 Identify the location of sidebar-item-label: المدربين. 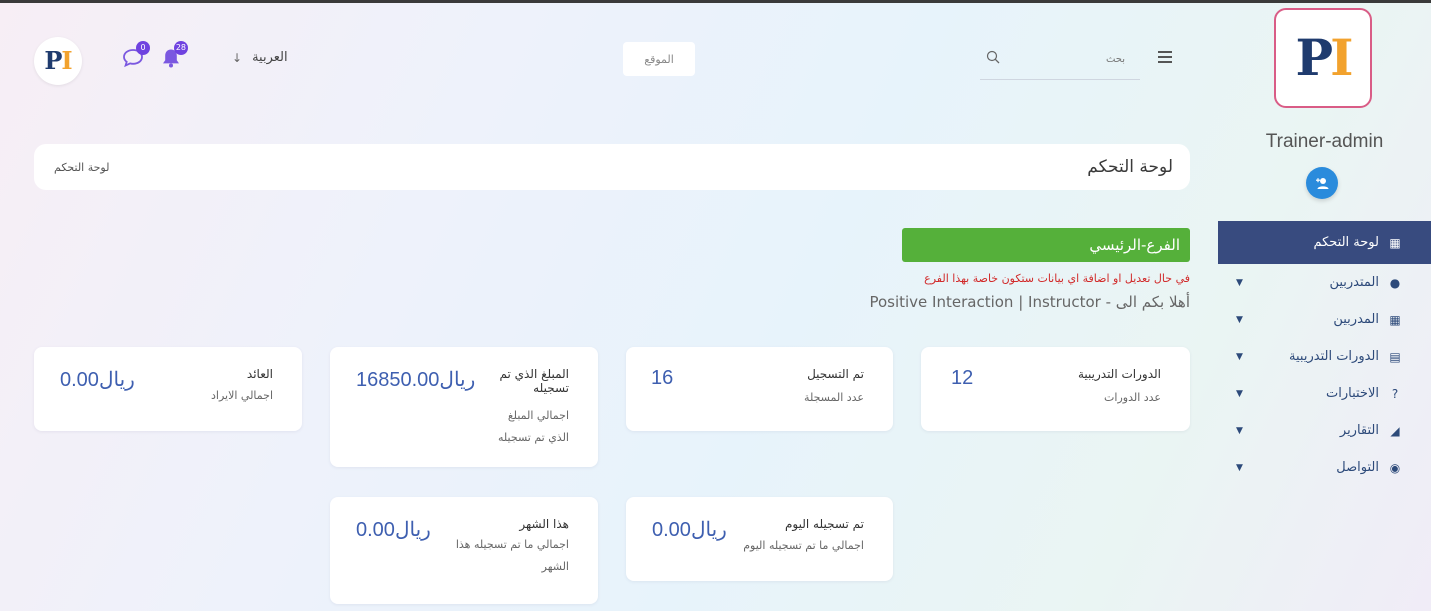
(1356, 319).